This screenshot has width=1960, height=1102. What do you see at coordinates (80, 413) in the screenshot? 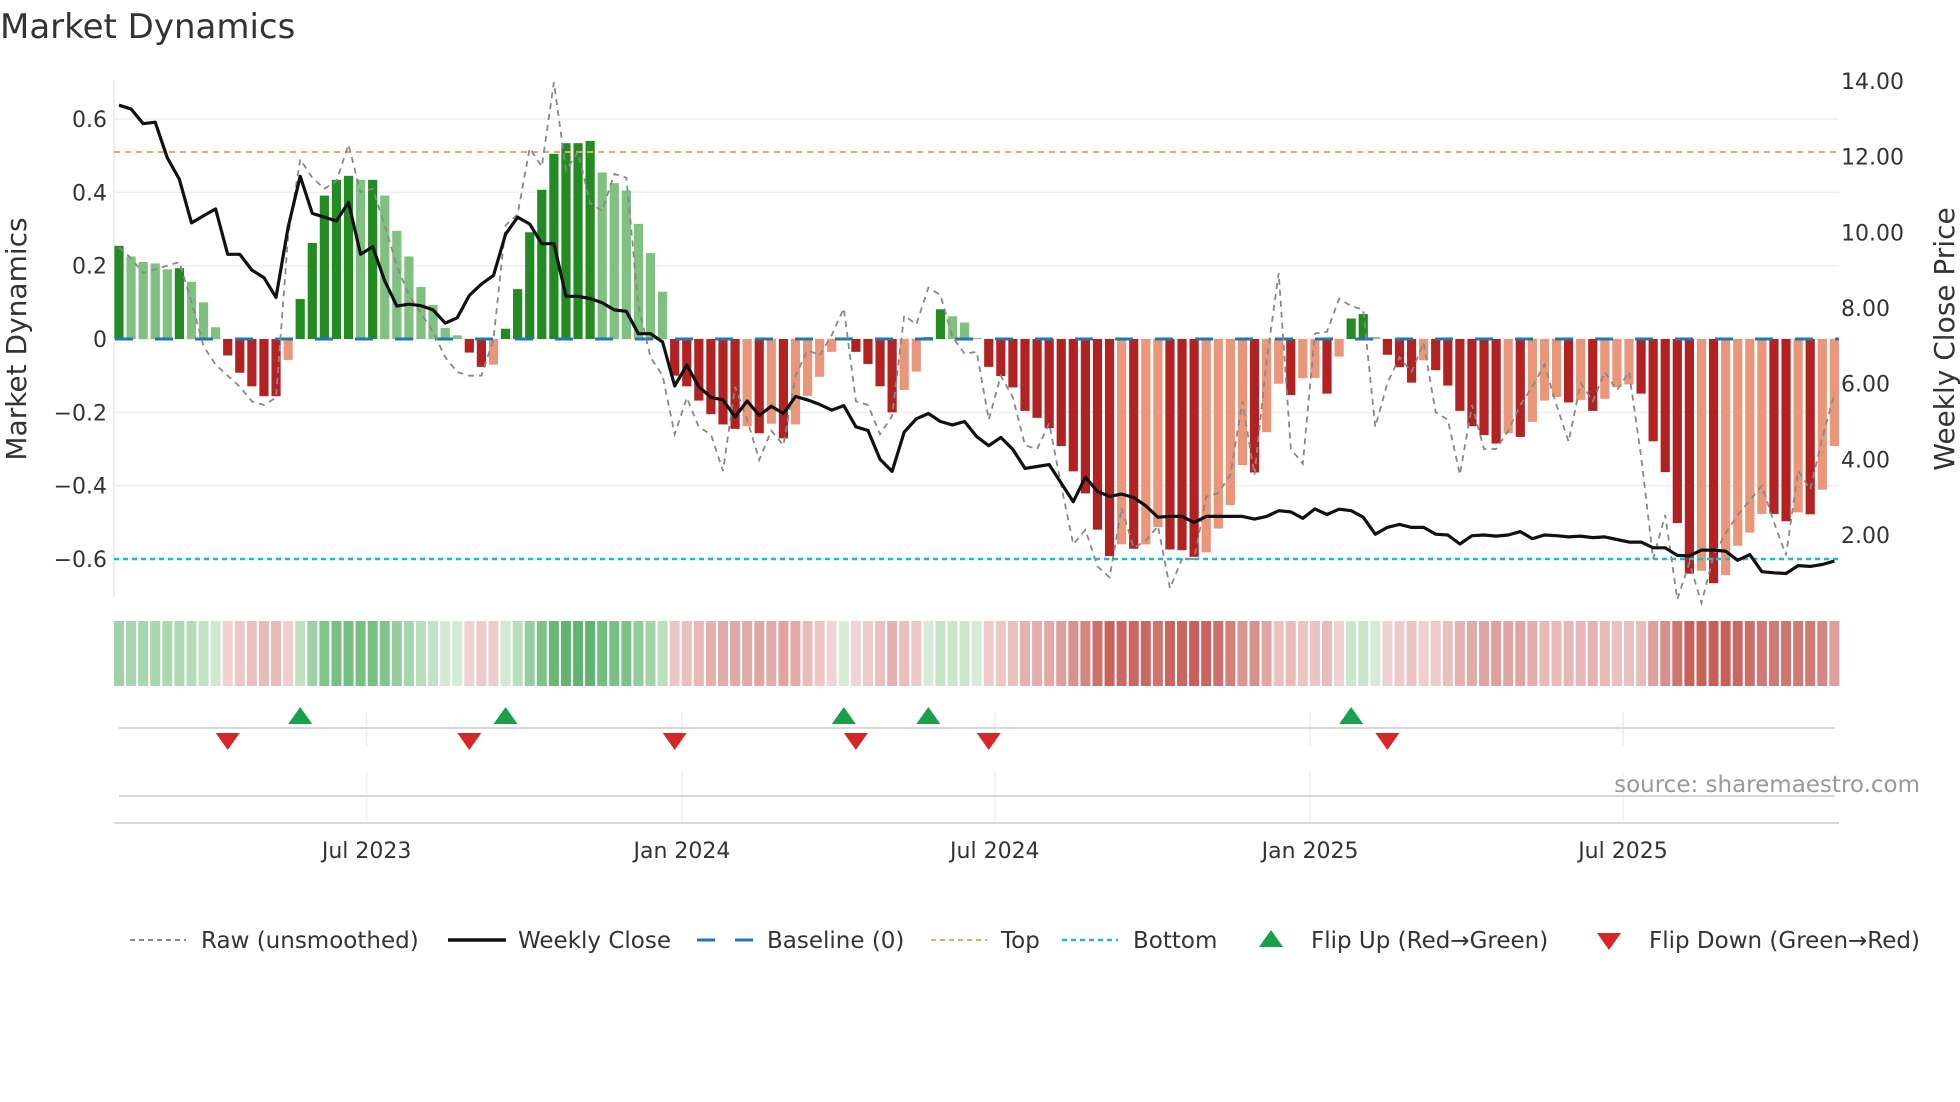
I see `y-tick-label: −0.2` at bounding box center [80, 413].